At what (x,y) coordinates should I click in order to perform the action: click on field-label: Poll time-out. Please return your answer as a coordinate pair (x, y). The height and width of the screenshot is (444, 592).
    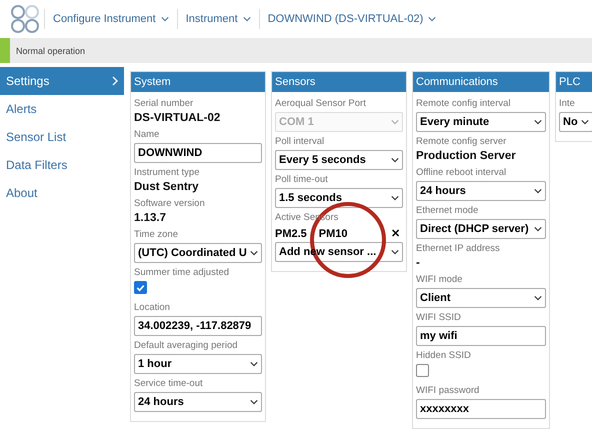
    Looking at the image, I should click on (302, 179).